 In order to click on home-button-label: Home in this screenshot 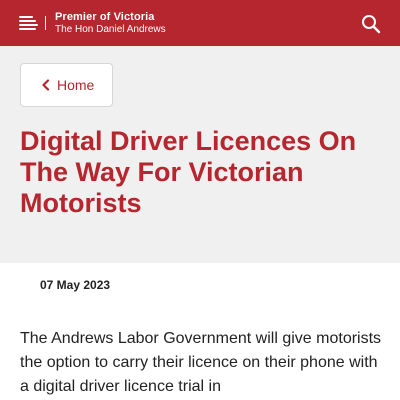, I will do `click(76, 85)`.